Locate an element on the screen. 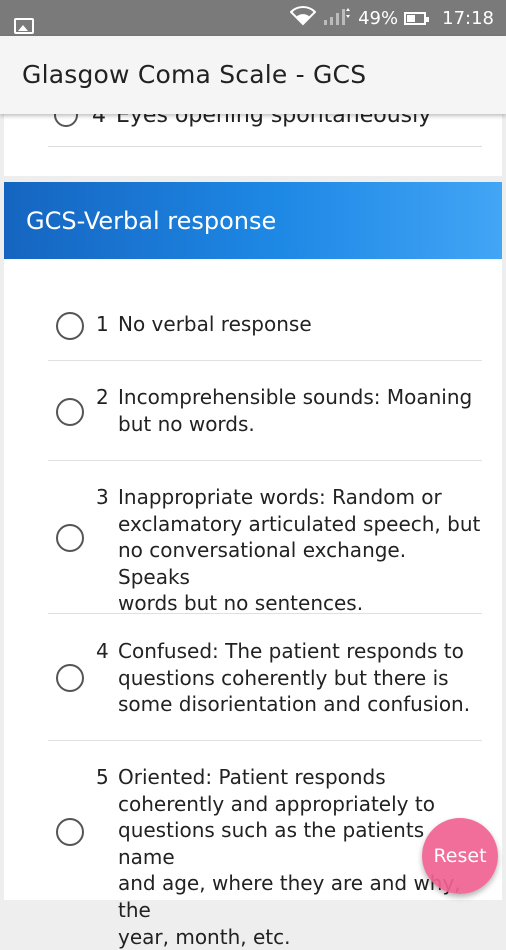 This screenshot has height=950, width=506. section-title: GCS-Verbal response is located at coordinates (151, 220).